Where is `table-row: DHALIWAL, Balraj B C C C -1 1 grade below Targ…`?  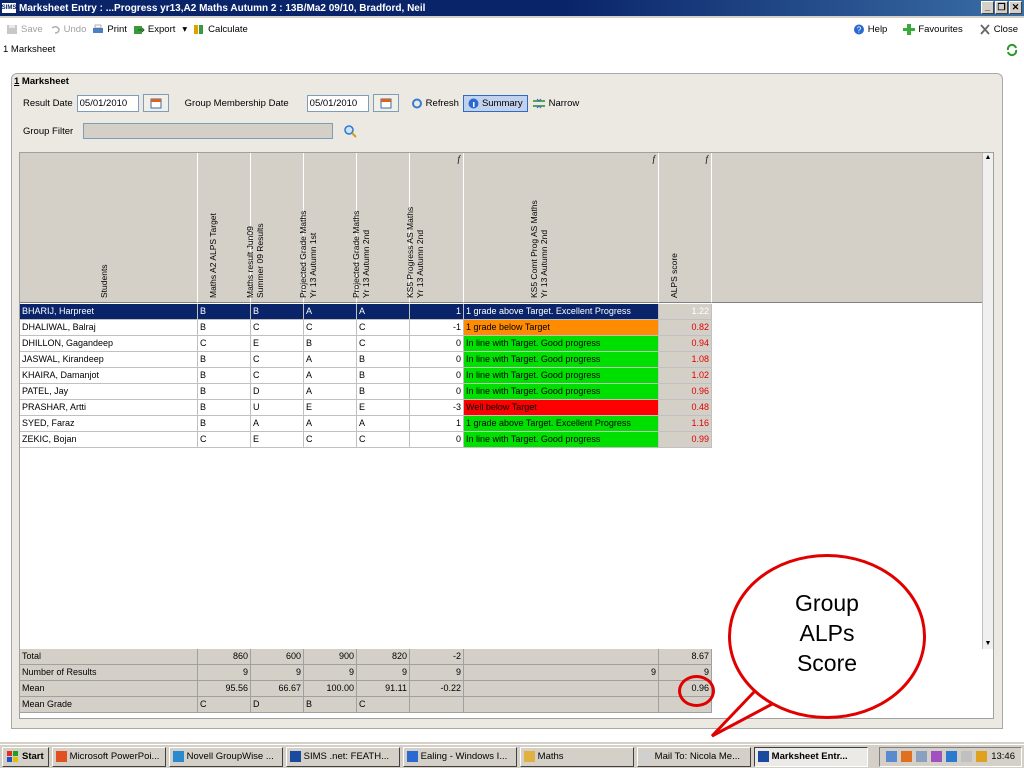 table-row: DHALIWAL, Balraj B C C C -1 1 grade below Targ… is located at coordinates (366, 328).